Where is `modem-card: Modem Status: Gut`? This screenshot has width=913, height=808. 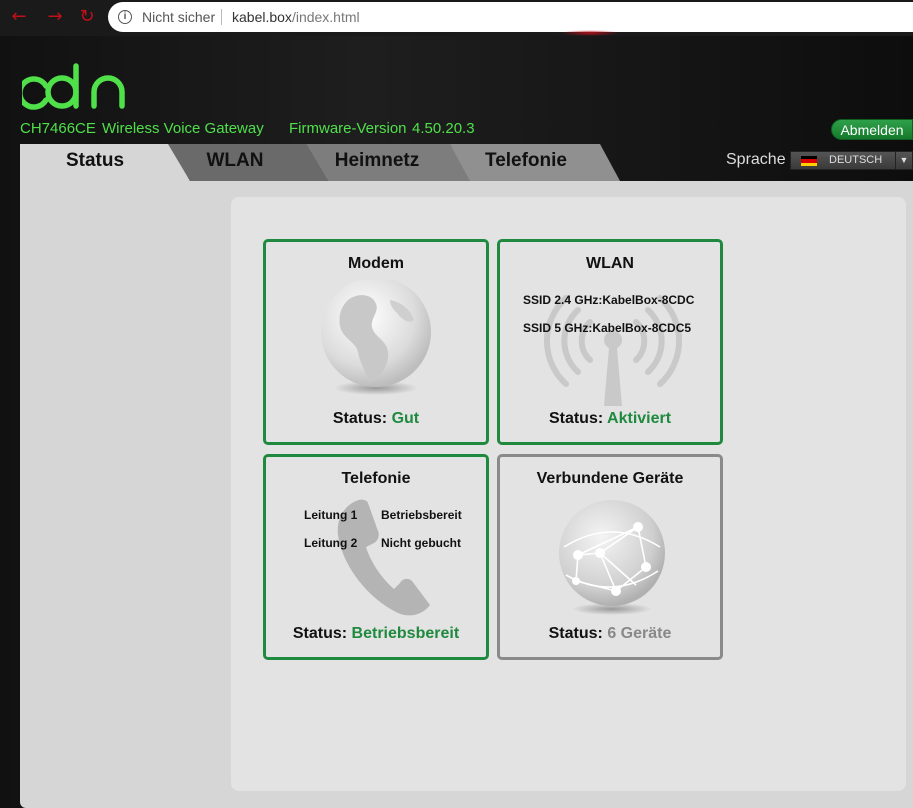 modem-card: Modem Status: Gut is located at coordinates (376, 342).